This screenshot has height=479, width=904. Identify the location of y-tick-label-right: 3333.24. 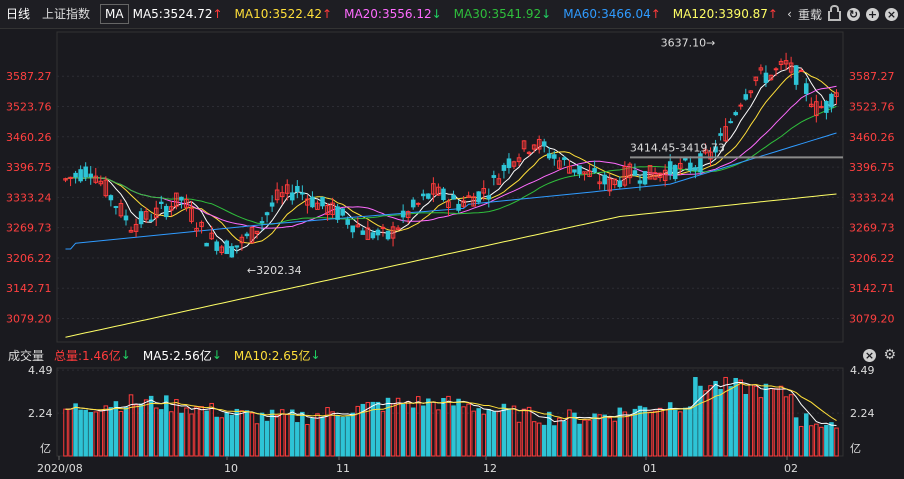
(872, 197).